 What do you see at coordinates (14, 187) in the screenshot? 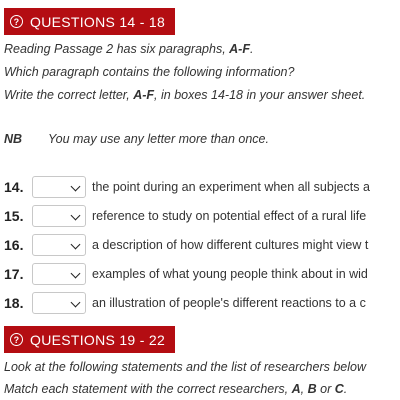
I see `question-number: 14.` at bounding box center [14, 187].